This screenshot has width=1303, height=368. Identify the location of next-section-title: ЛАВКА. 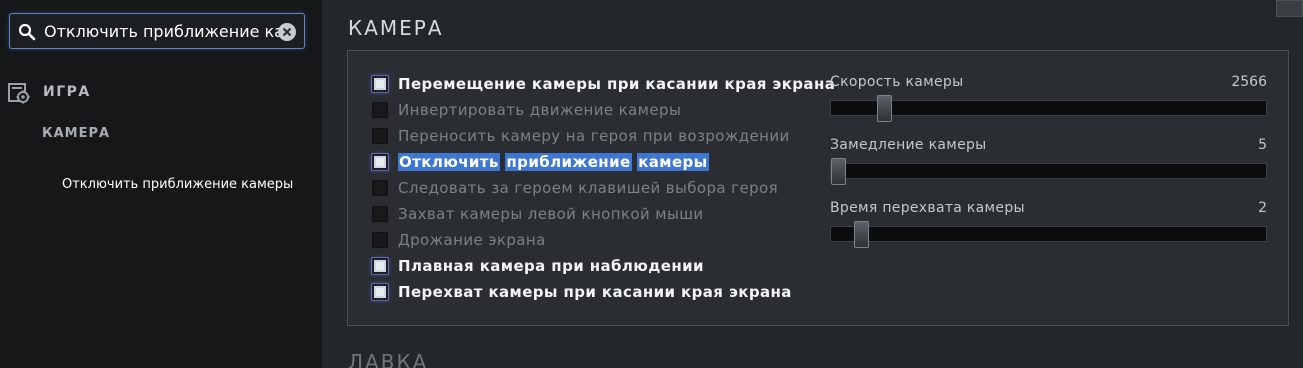
(388, 359).